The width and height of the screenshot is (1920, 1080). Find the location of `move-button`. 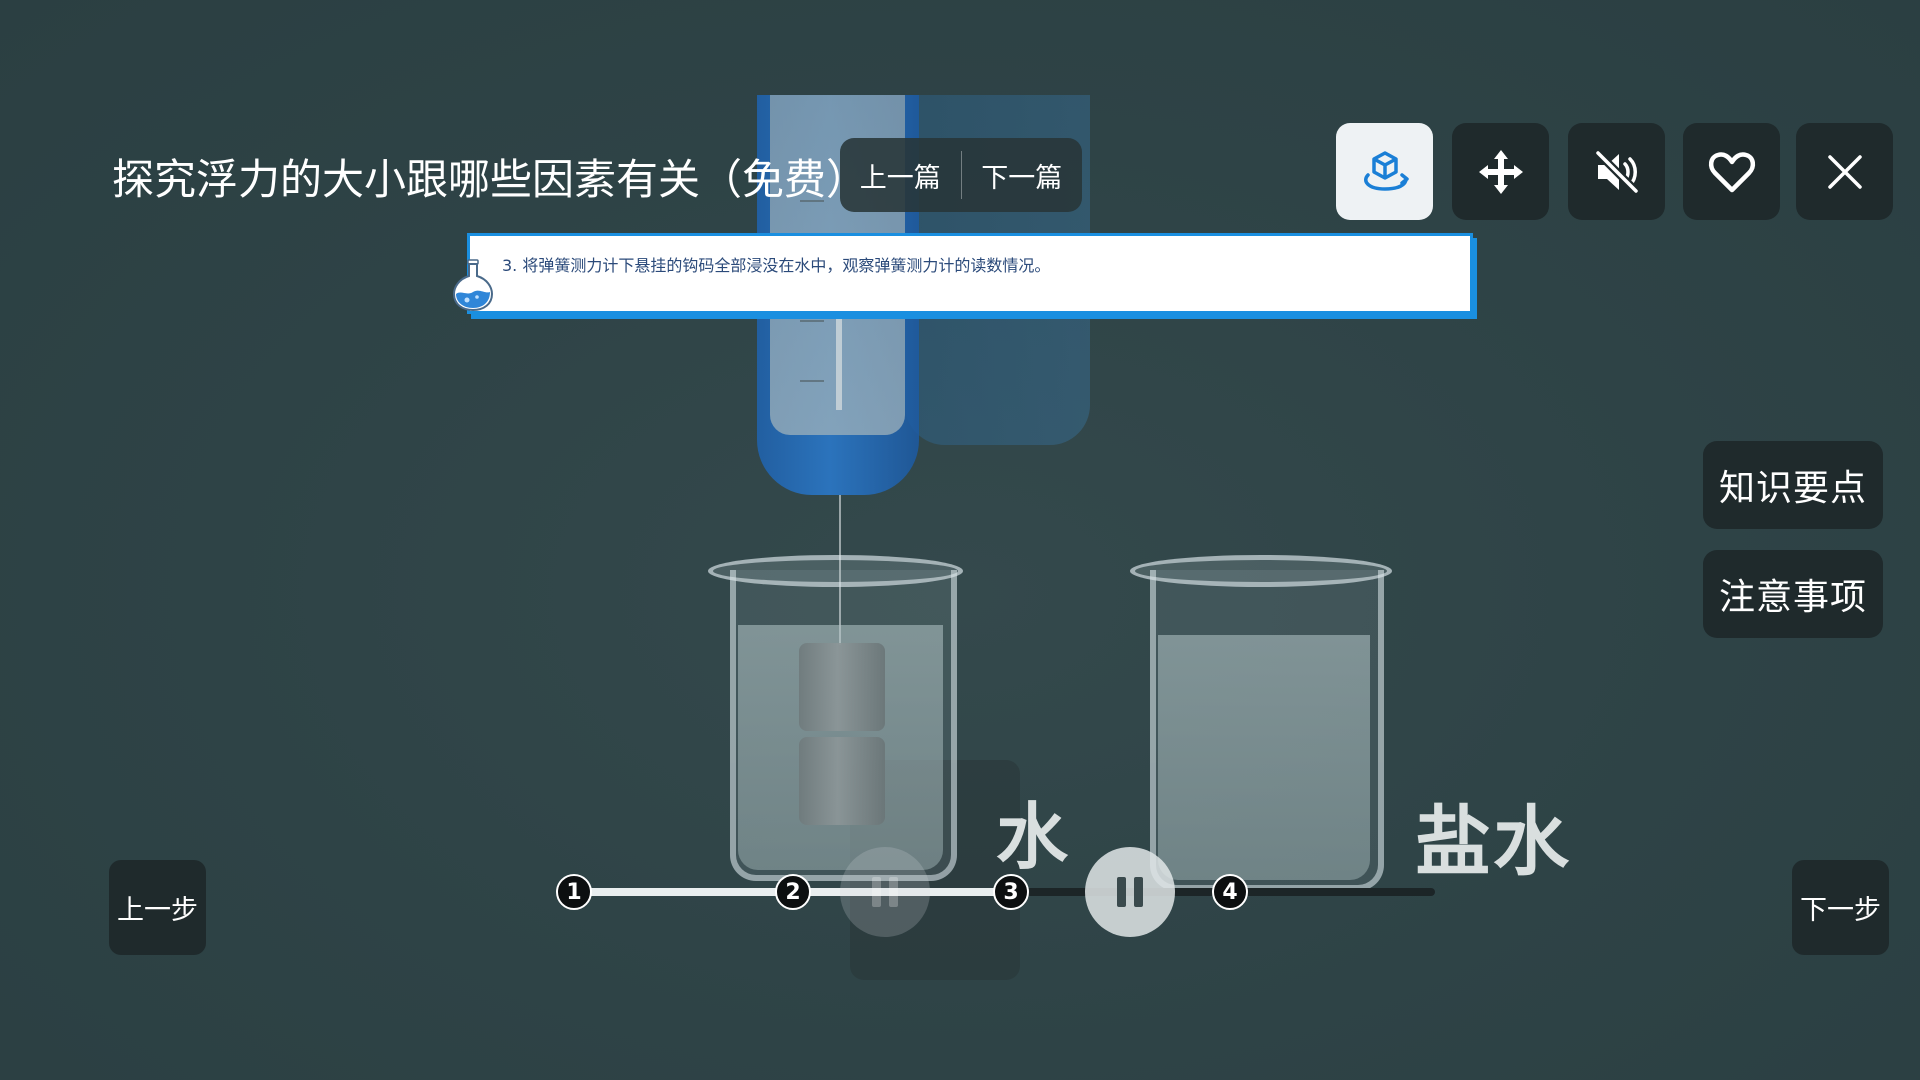

move-button is located at coordinates (1500, 171).